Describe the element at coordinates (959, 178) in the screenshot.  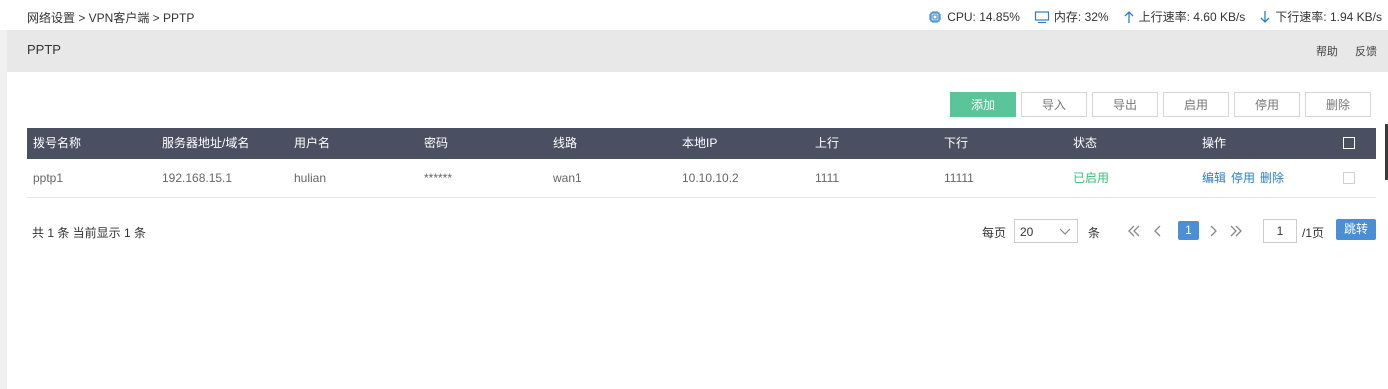
I see `cell-down: 11111` at that location.